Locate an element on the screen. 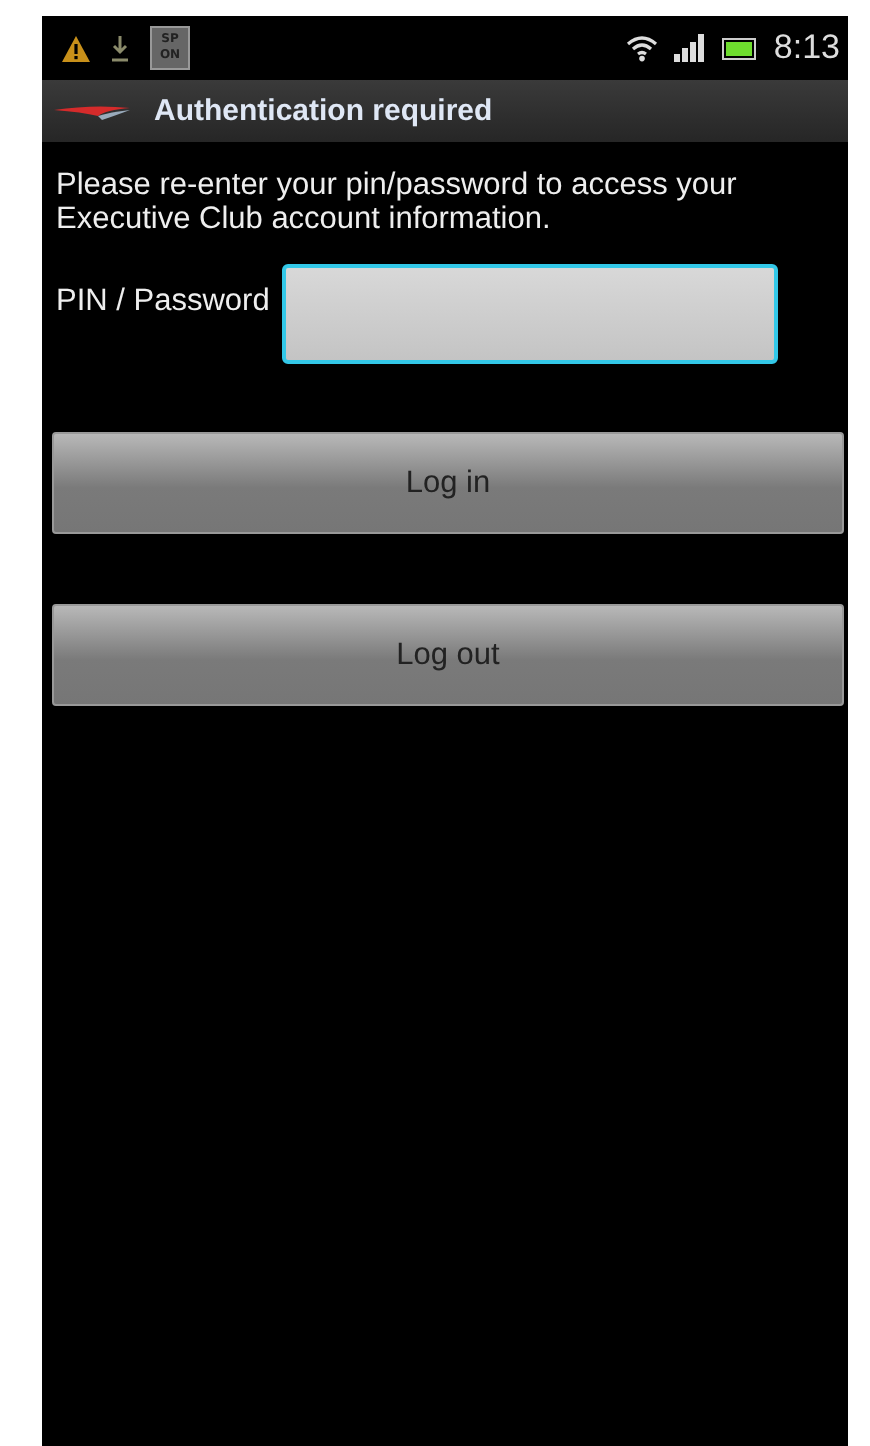 This screenshot has height=1446, width=870. wifi-icon is located at coordinates (641, 48).